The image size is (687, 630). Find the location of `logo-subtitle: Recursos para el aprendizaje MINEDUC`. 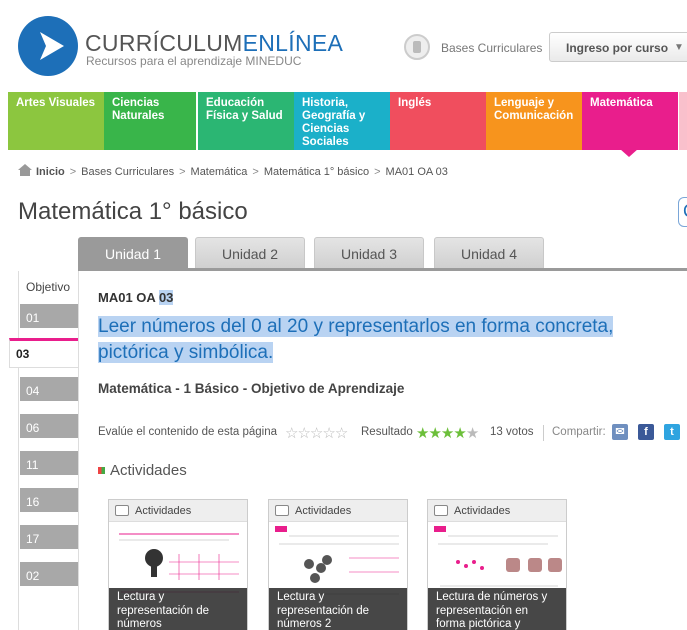

logo-subtitle: Recursos para el aprendizaje MINEDUC is located at coordinates (194, 61).